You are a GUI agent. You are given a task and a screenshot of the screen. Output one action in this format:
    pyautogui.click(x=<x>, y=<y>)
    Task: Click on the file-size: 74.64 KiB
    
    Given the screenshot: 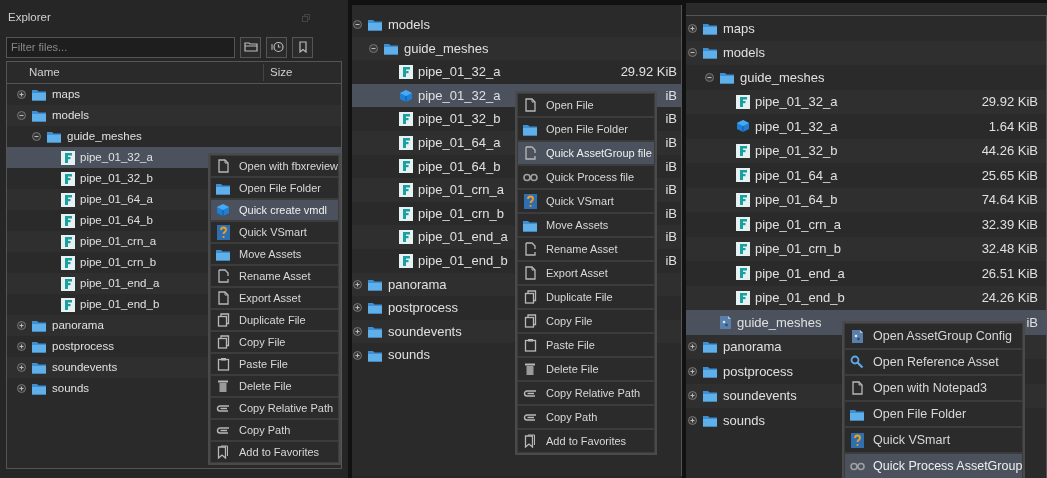 What is the action you would take?
    pyautogui.click(x=1009, y=200)
    